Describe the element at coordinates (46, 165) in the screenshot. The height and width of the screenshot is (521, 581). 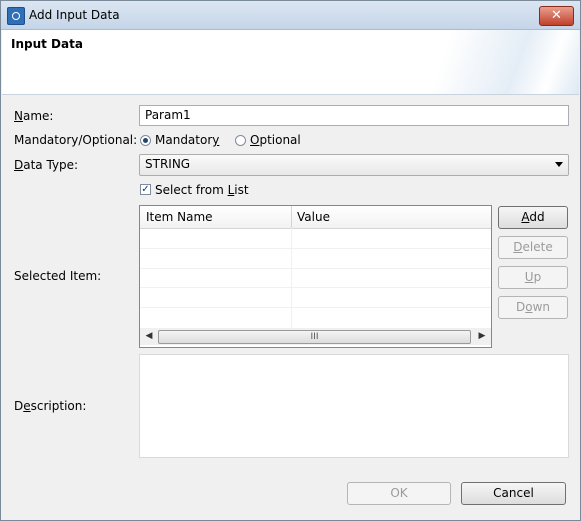
I see `data-type-label: Data Type:` at that location.